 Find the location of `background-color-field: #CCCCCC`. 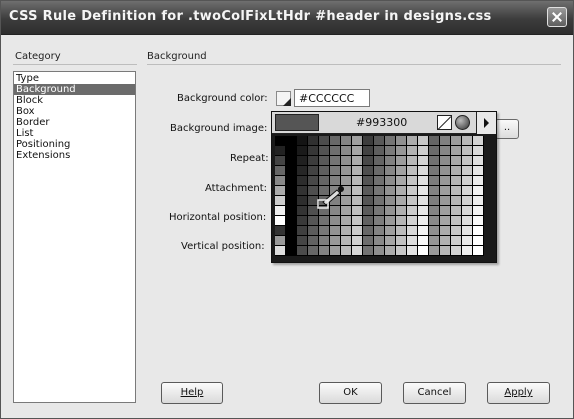

background-color-field: #CCCCCC is located at coordinates (332, 98).